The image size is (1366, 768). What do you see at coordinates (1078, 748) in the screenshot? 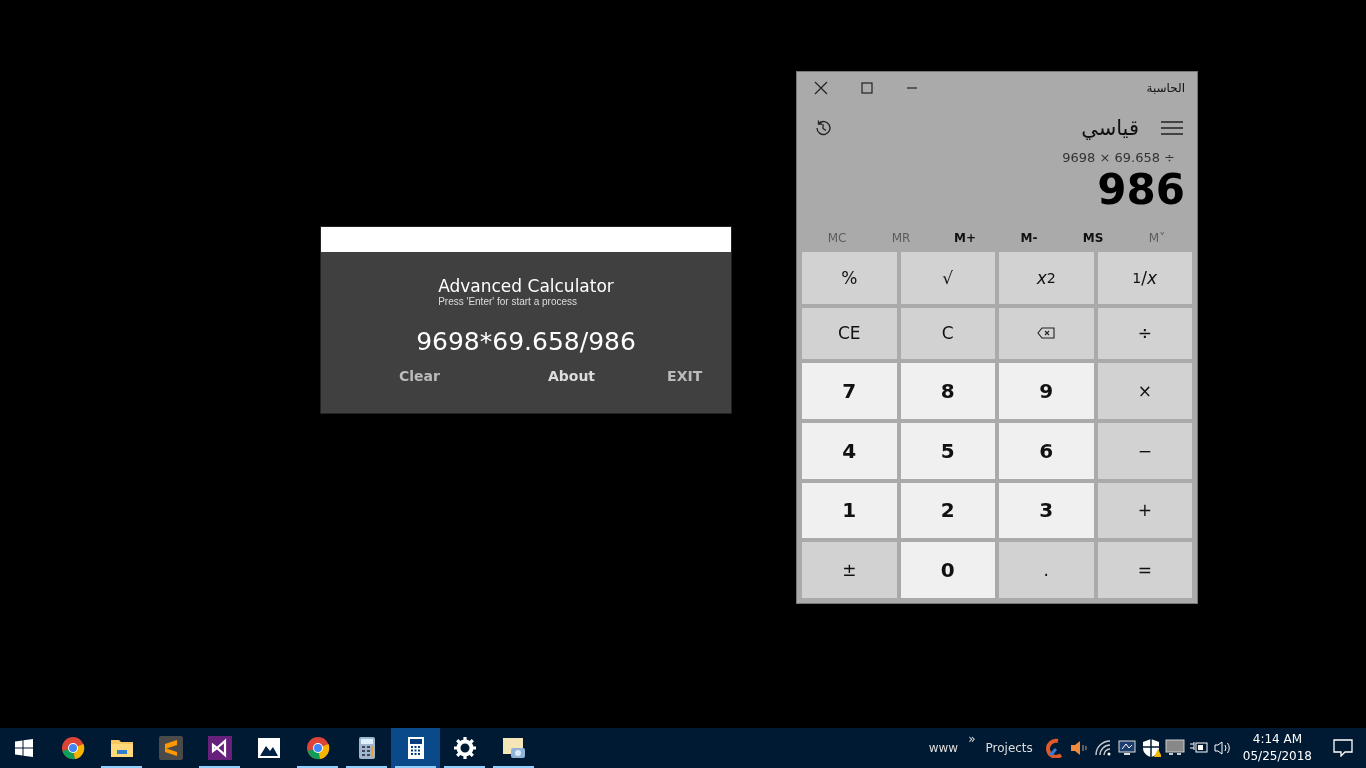
I see `speaker-muted-icon` at bounding box center [1078, 748].